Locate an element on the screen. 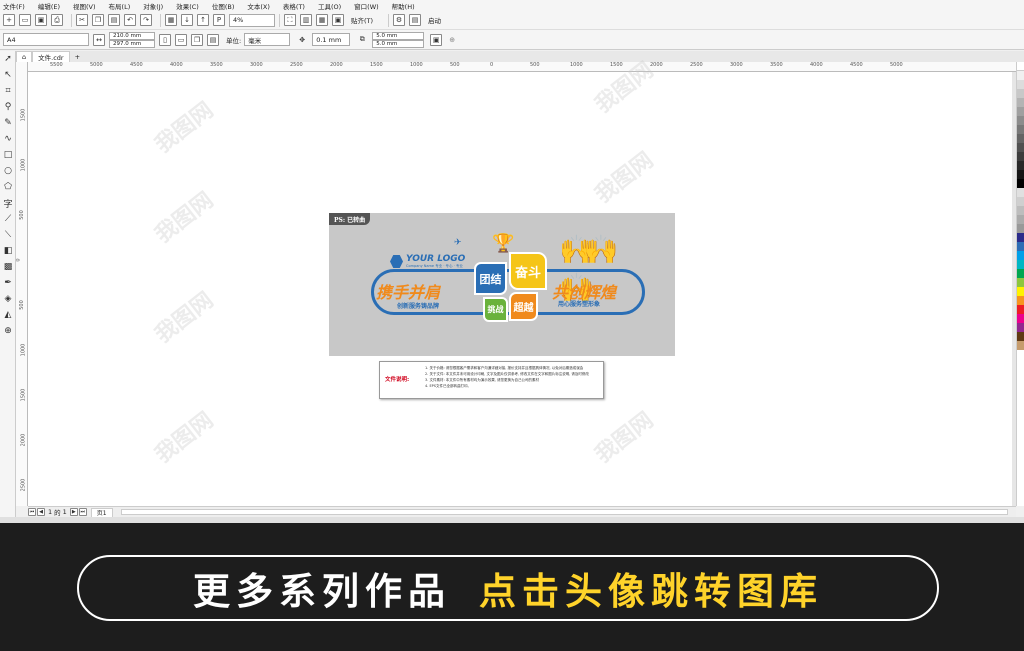 The image size is (1024, 651). menu-view: 视图(V) is located at coordinates (84, 6).